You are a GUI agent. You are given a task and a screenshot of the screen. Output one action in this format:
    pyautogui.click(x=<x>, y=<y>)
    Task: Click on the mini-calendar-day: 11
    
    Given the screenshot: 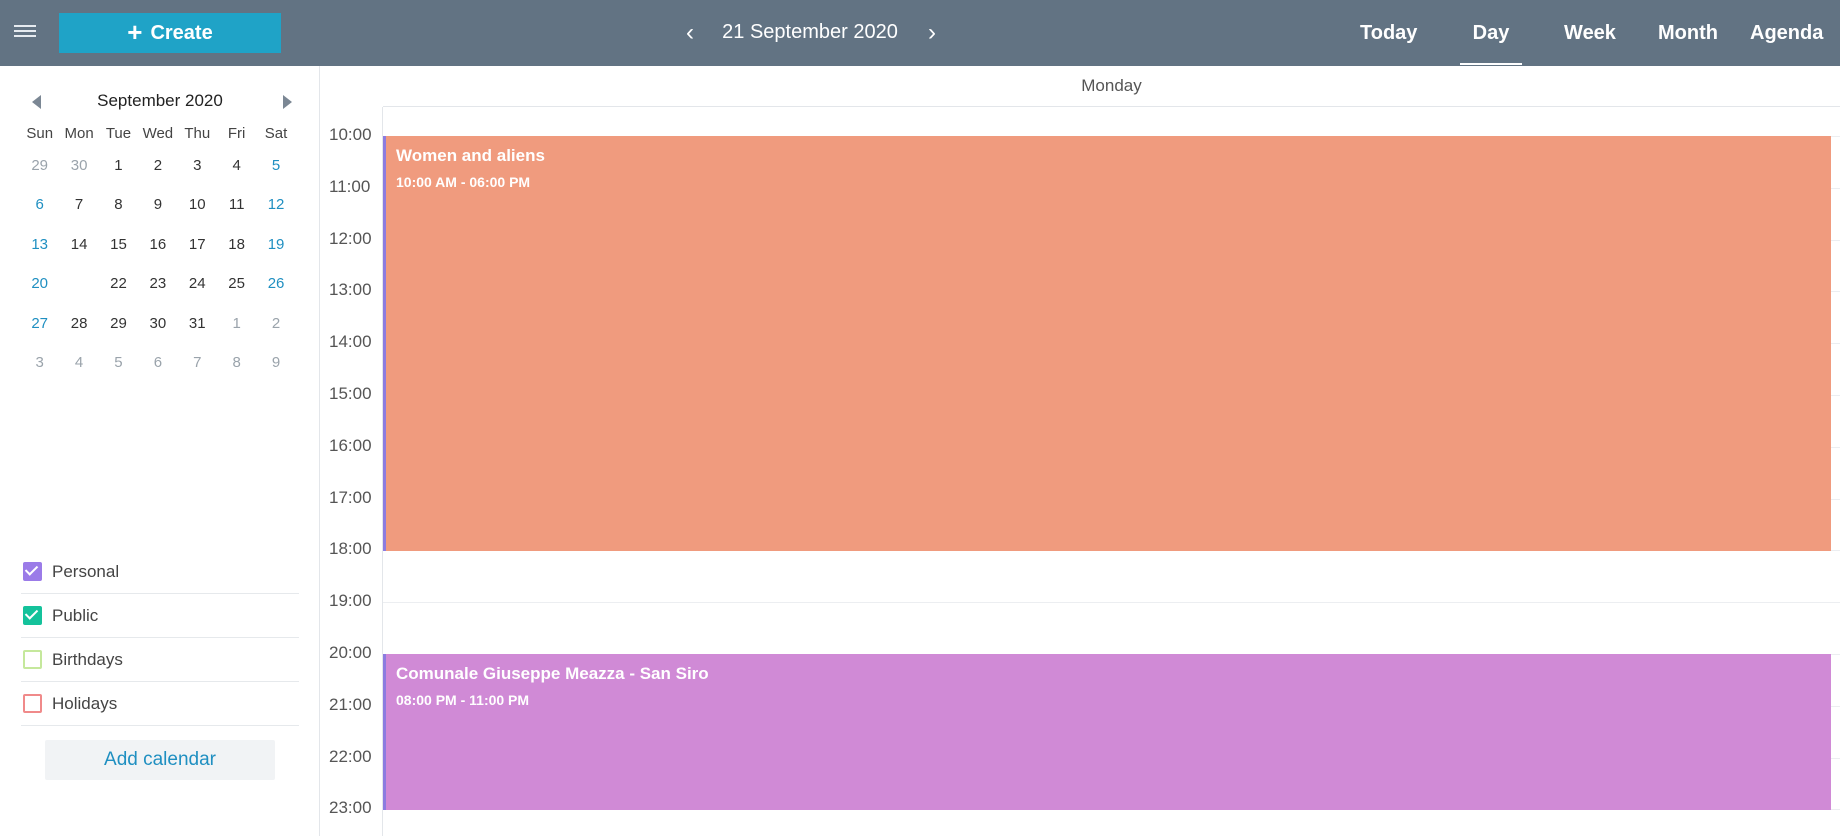 What is the action you would take?
    pyautogui.click(x=236, y=204)
    